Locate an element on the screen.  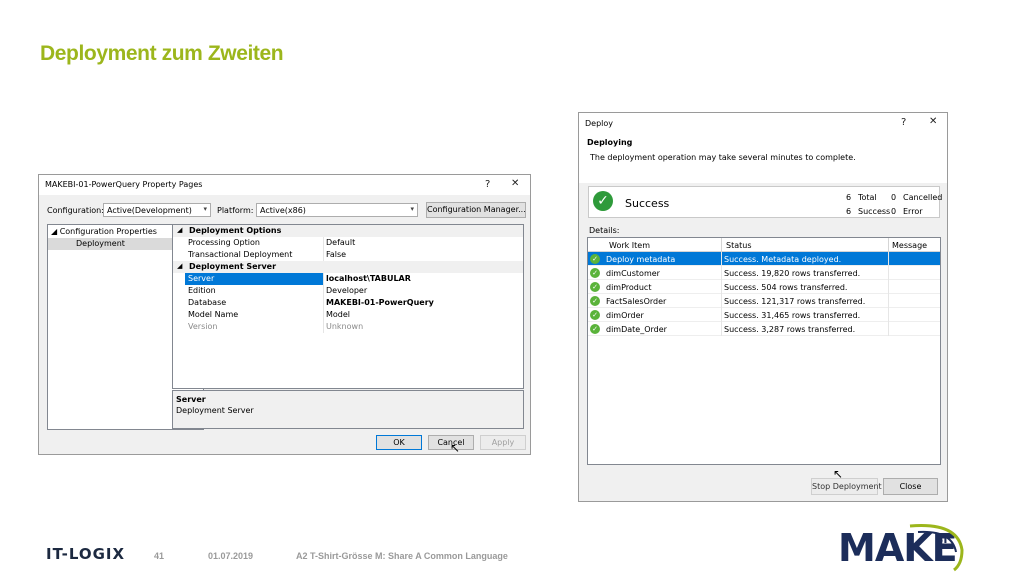
success-label: Success is located at coordinates (874, 211).